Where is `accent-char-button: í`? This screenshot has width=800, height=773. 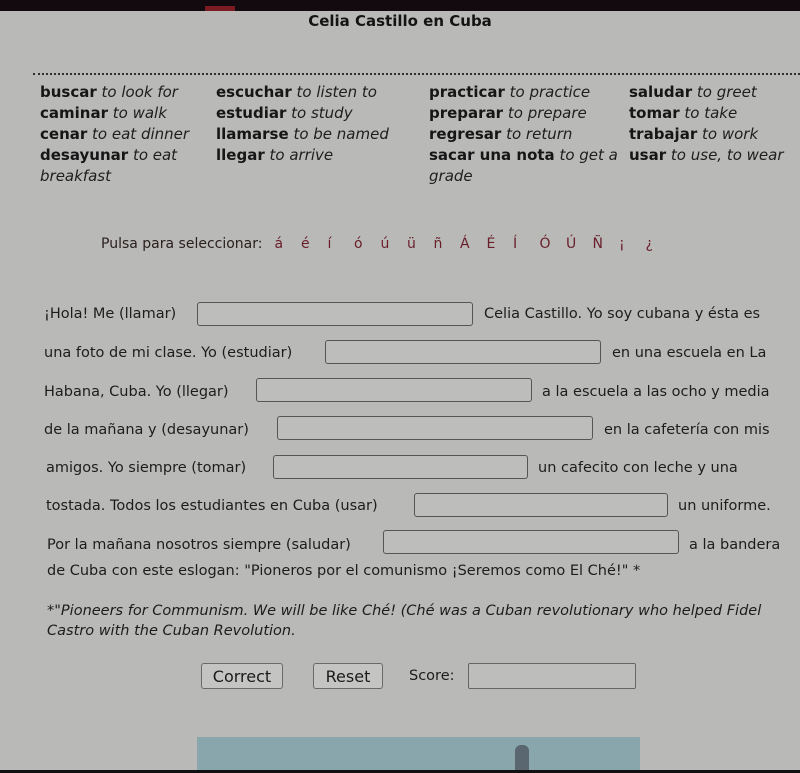
accent-char-button: í is located at coordinates (340, 244).